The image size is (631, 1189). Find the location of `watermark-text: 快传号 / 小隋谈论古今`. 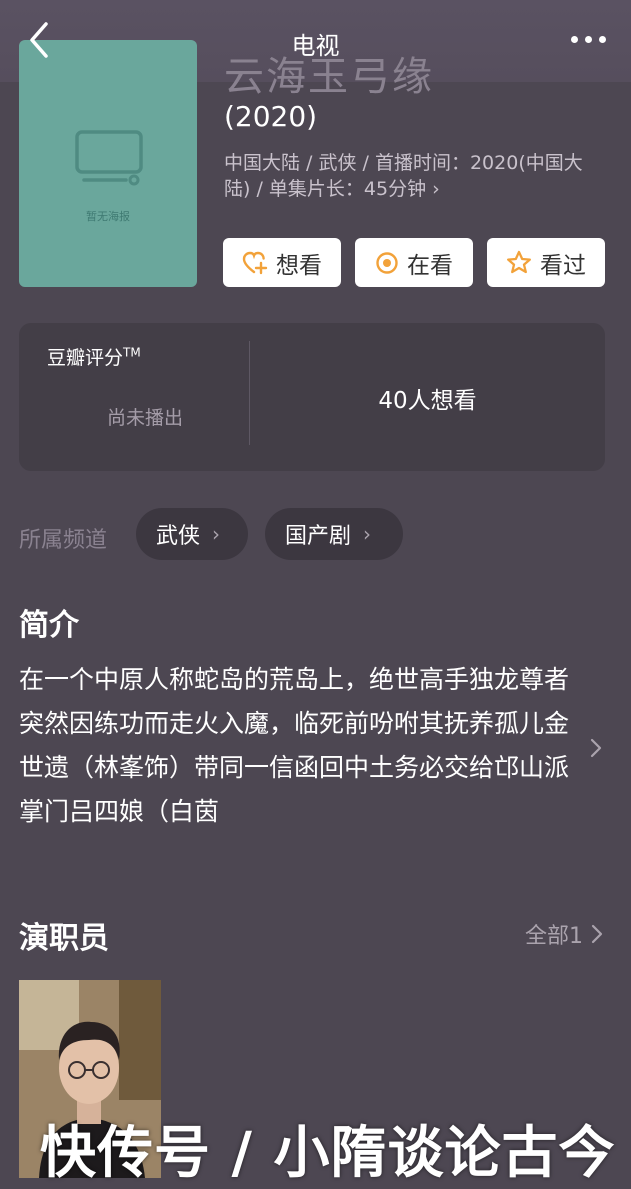

watermark-text: 快传号 / 小隋谈论古今 is located at coordinates (328, 1153).